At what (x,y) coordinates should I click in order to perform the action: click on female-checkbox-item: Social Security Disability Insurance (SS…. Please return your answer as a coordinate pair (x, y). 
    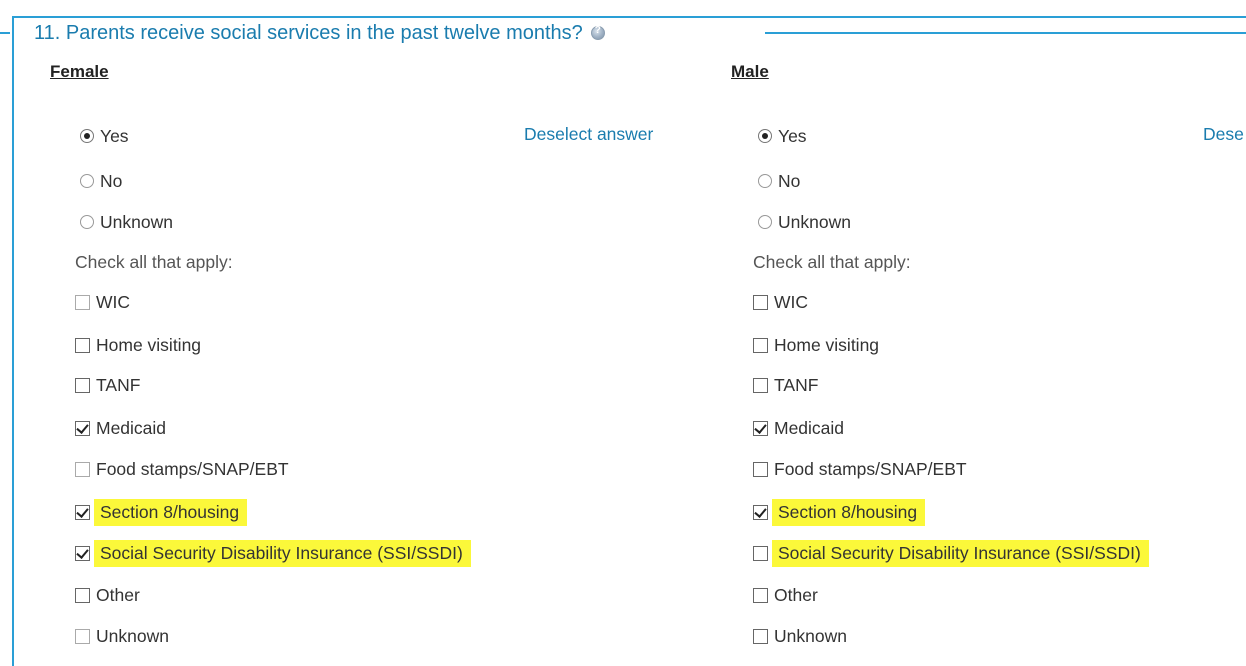
    Looking at the image, I should click on (273, 553).